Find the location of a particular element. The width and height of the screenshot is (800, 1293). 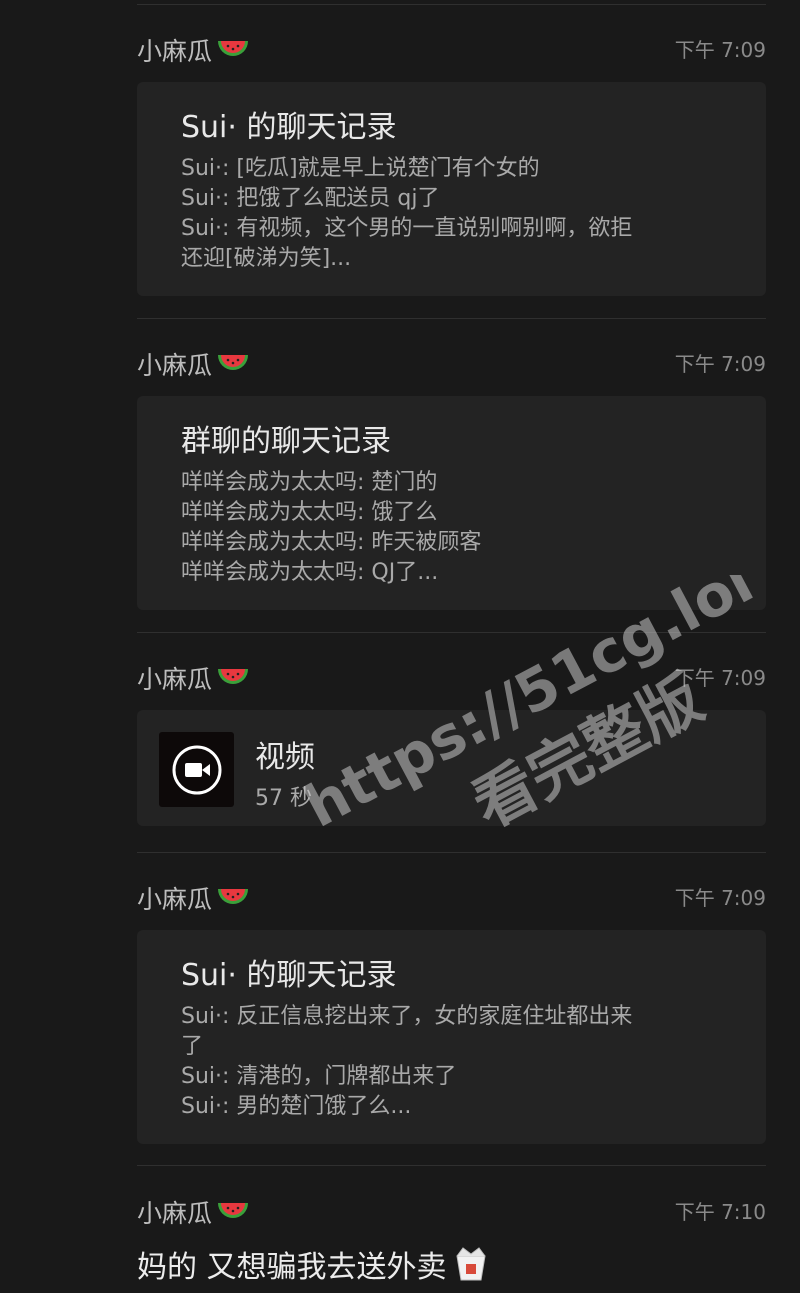

message-text: 小麻瓜 下午 7:10 妈的 又想骗我去送外卖 is located at coordinates (451, 1240).